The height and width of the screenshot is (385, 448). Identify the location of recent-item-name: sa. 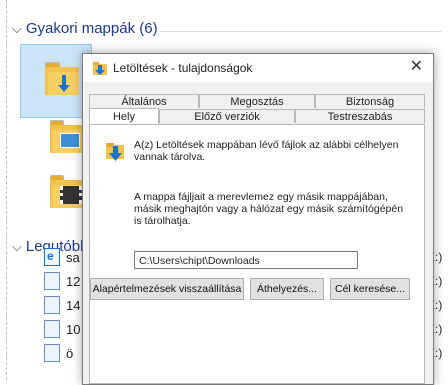
(73, 257).